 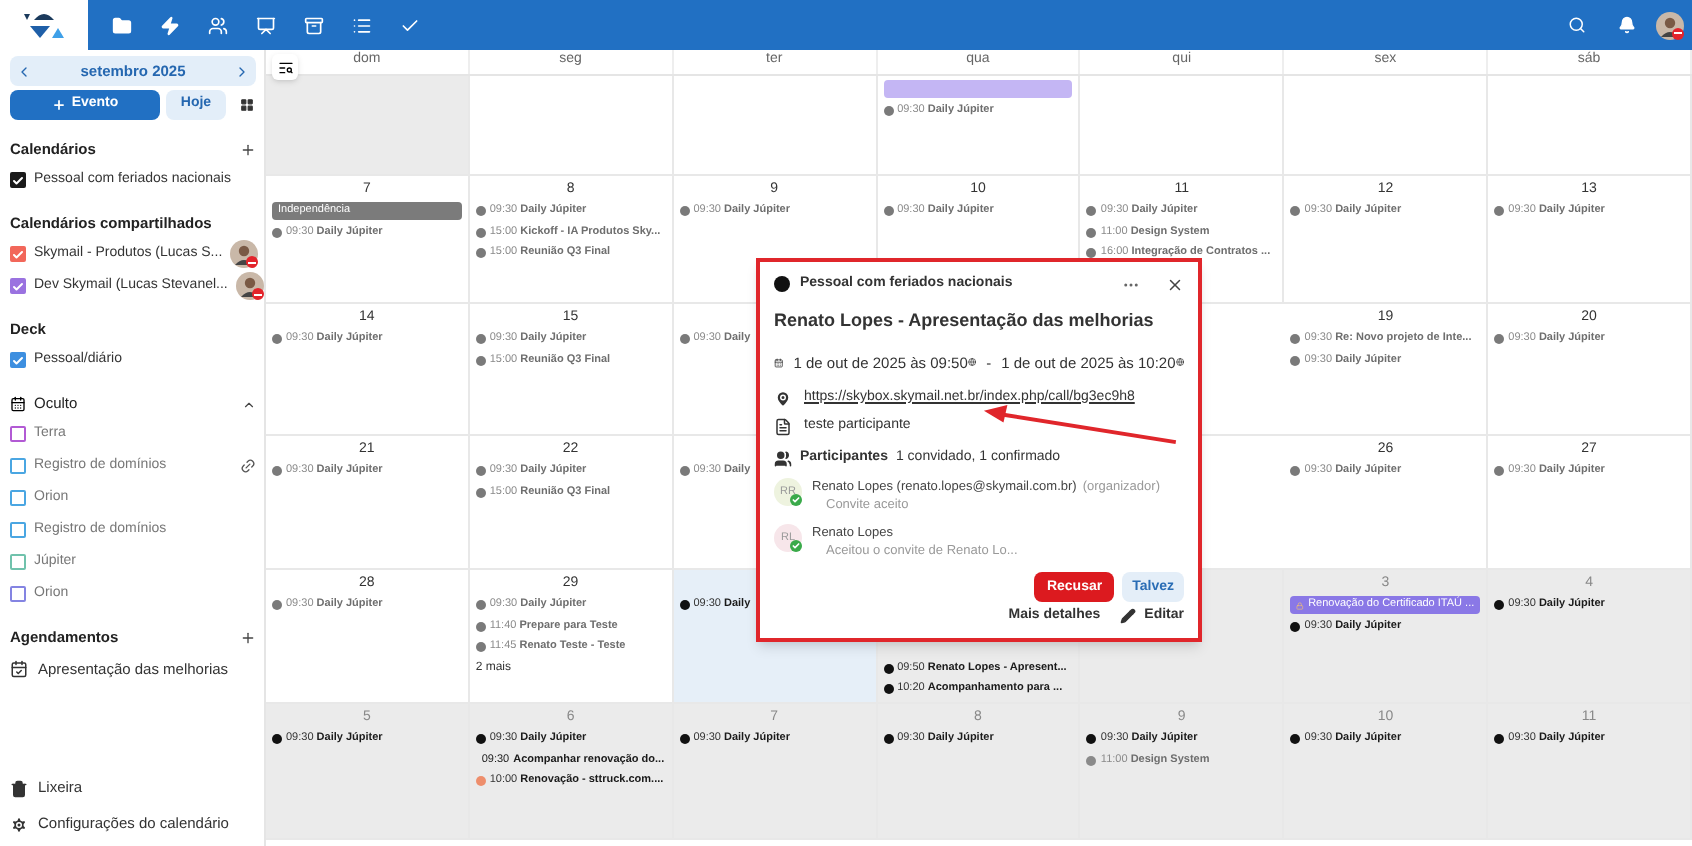 What do you see at coordinates (965, 321) in the screenshot?
I see `event-title: Renato Lopes - Apresentação das melhorias` at bounding box center [965, 321].